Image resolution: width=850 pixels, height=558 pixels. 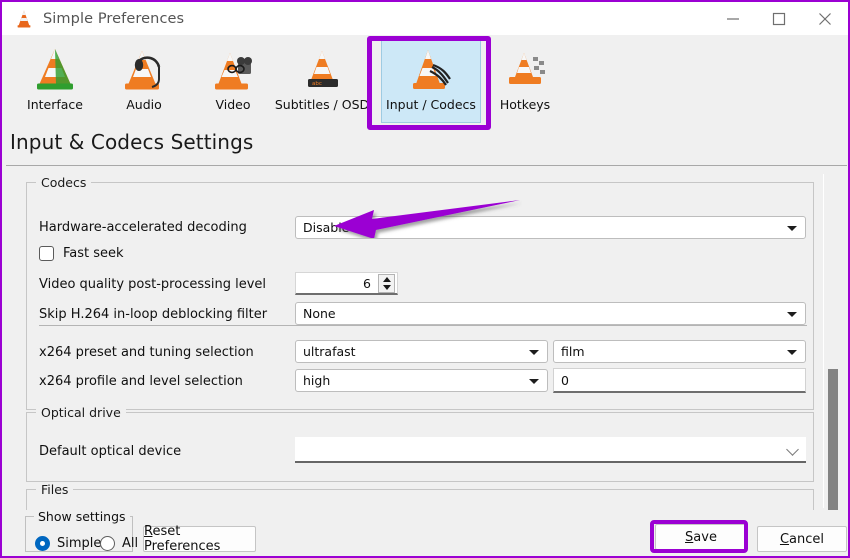 I want to click on save-button: Save, so click(x=701, y=537).